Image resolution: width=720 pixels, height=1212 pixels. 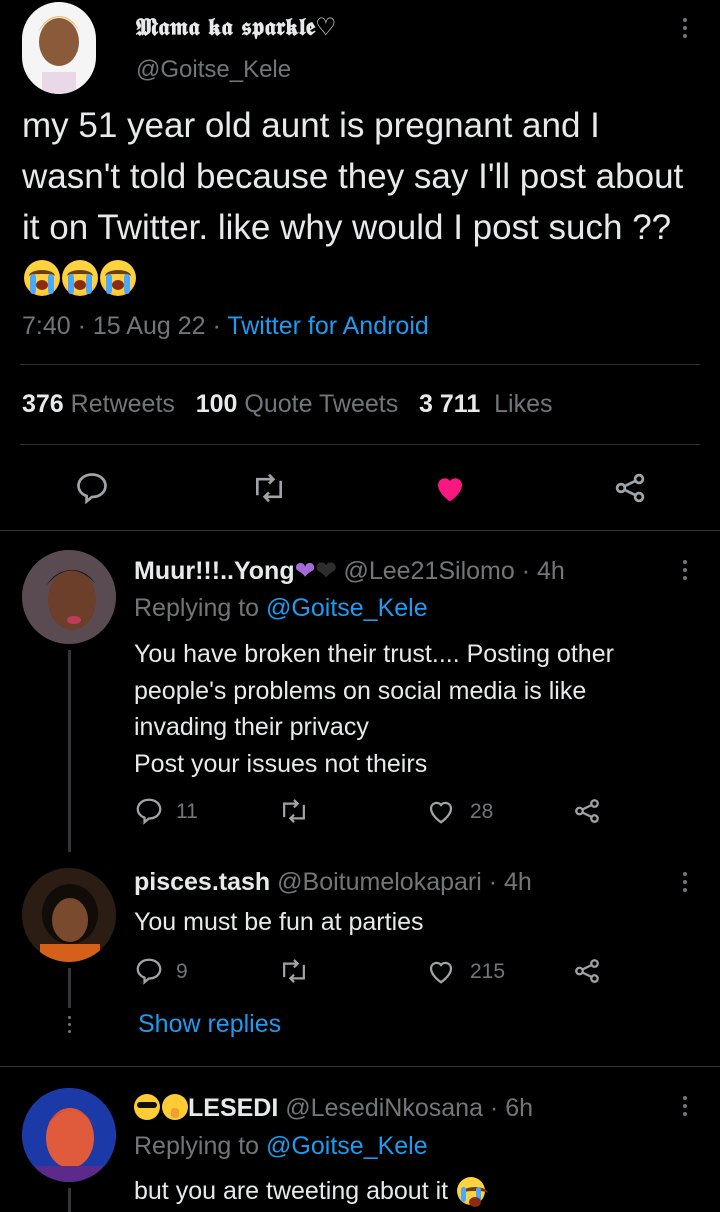 What do you see at coordinates (379, 882) in the screenshot?
I see `reply-author-handle: @Boitumelokapari` at bounding box center [379, 882].